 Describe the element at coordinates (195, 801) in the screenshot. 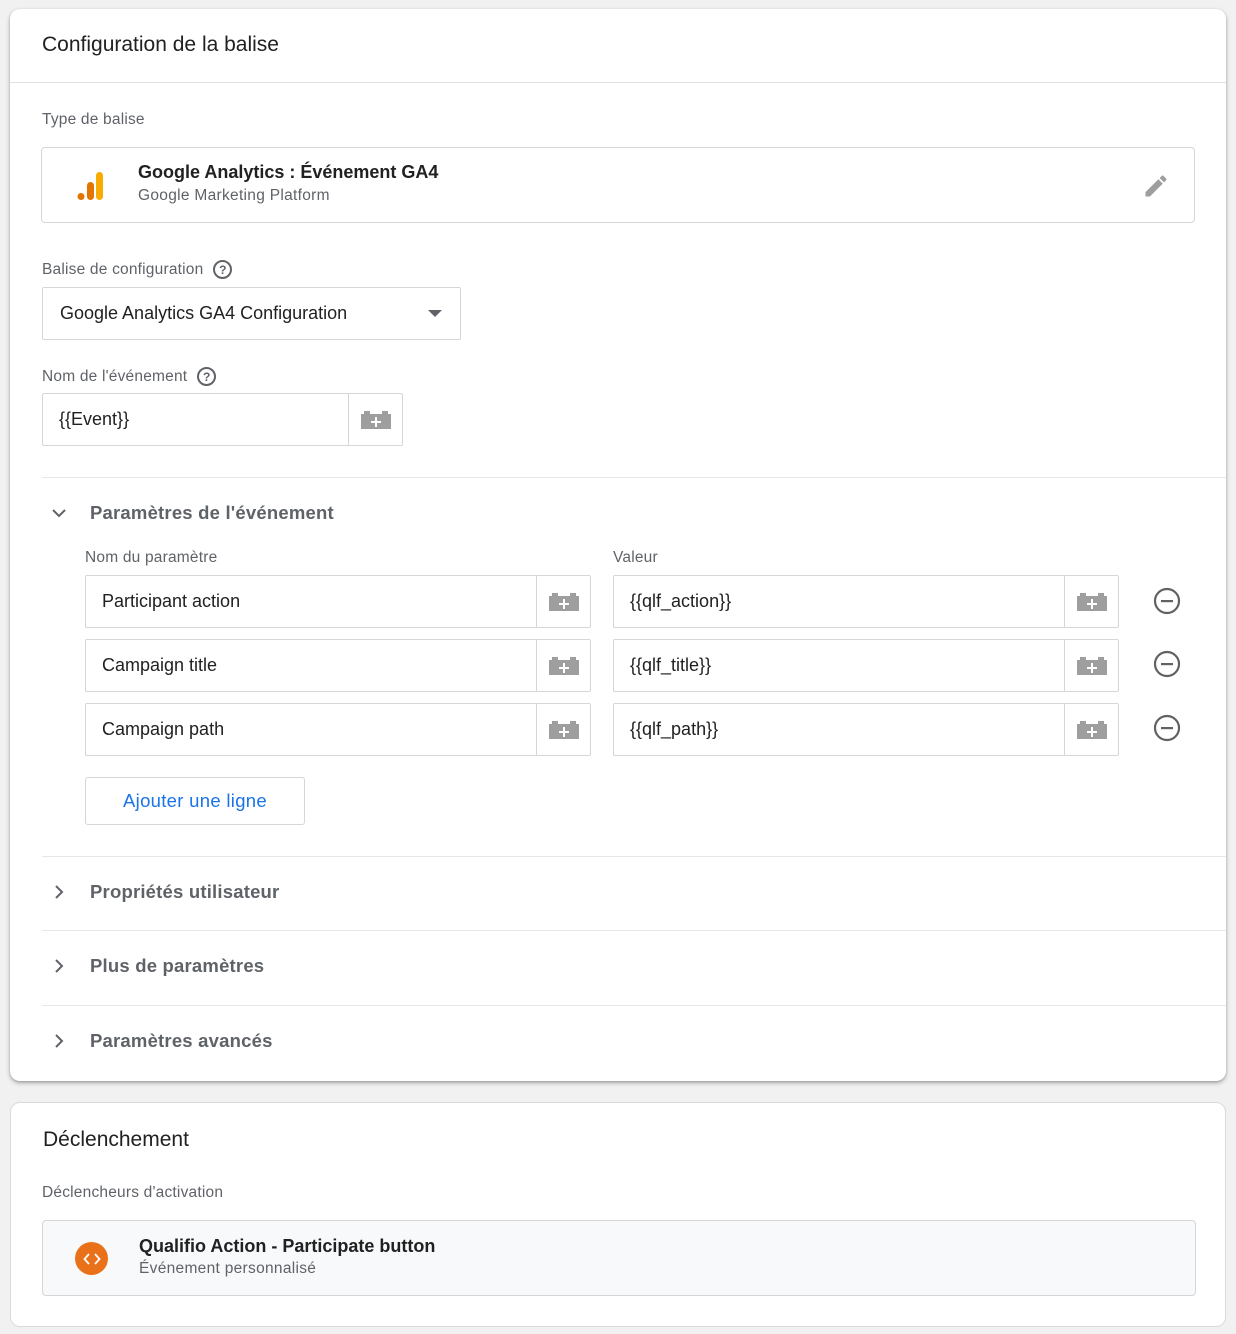

I see `add-row-button: Ajouter une ligne` at that location.